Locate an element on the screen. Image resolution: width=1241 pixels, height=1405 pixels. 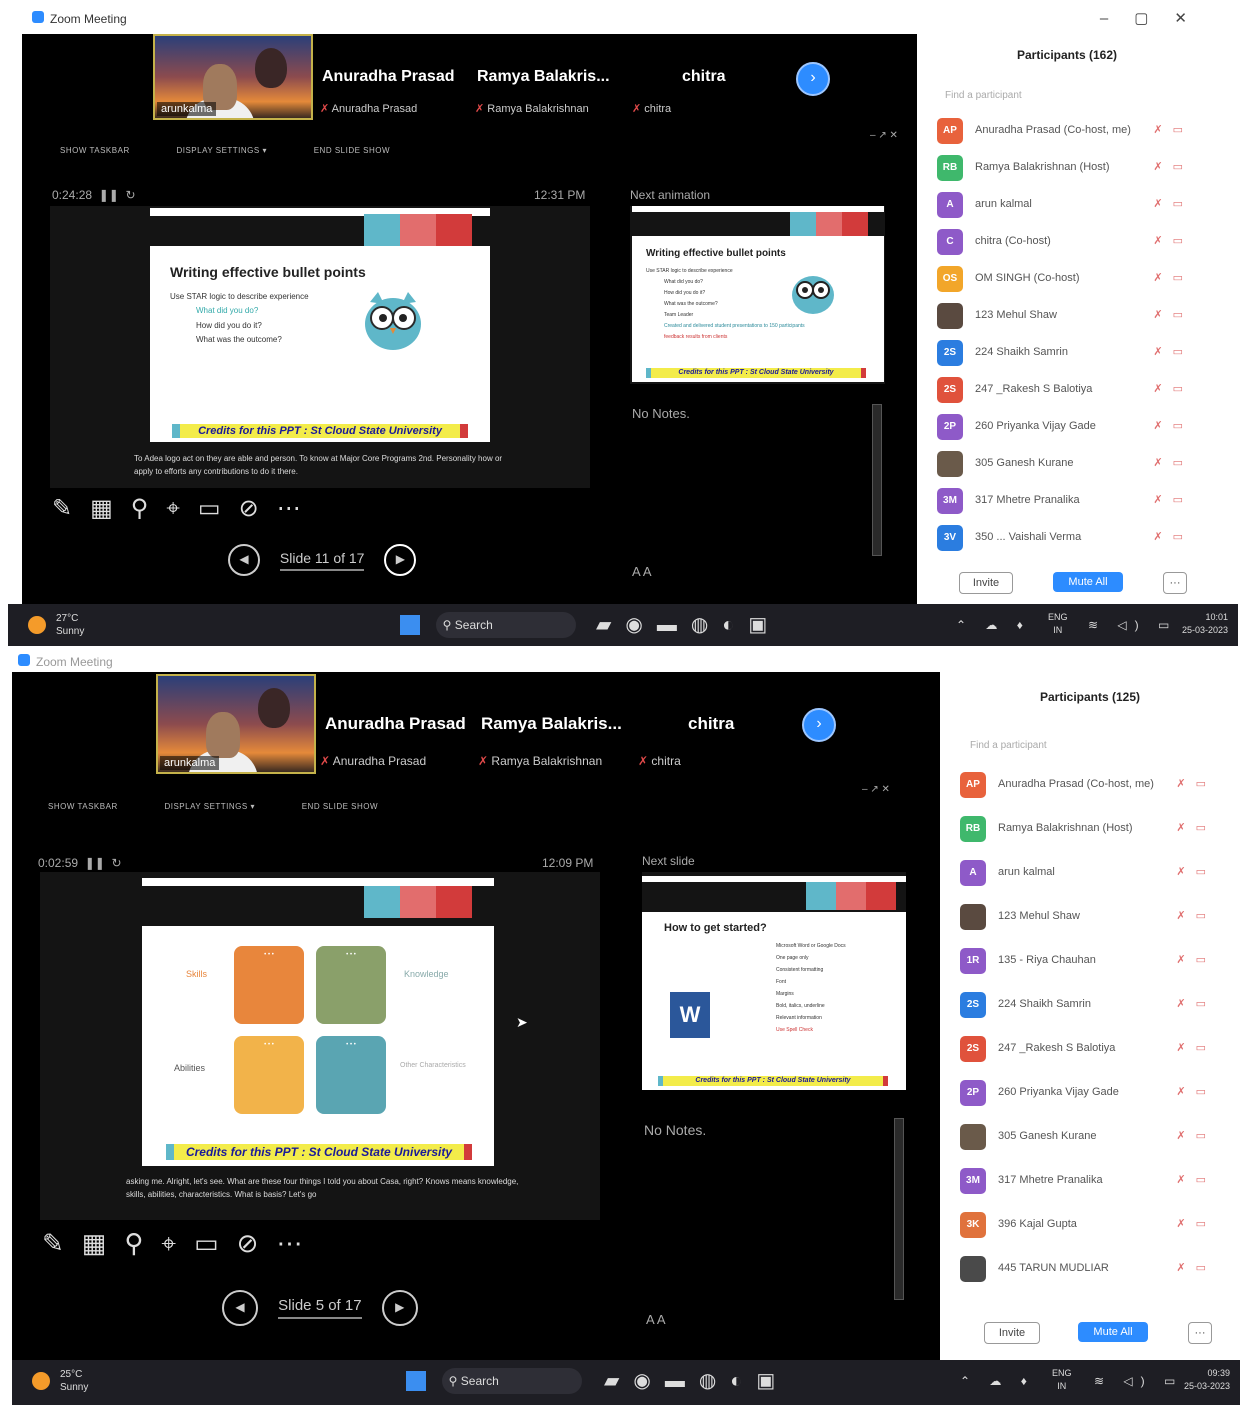
participant-row: 445 TARUN MUDLIAR ✗▭ is located at coordinates (1095, 1269).